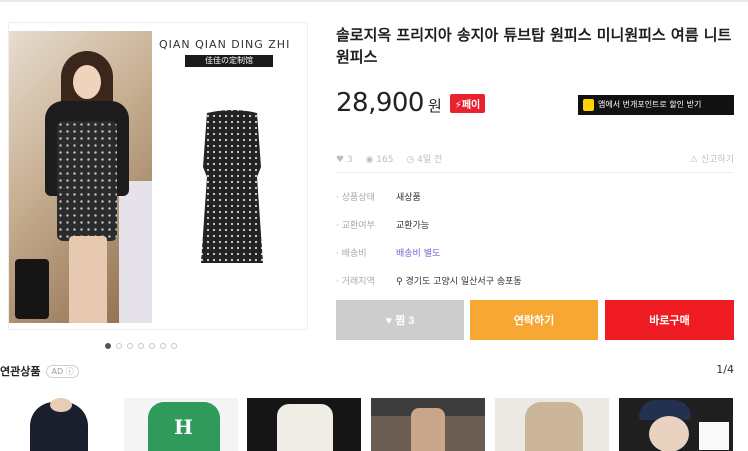  I want to click on app-points-promo: 앱에서 번개포인트로 할인 받기, so click(656, 105).